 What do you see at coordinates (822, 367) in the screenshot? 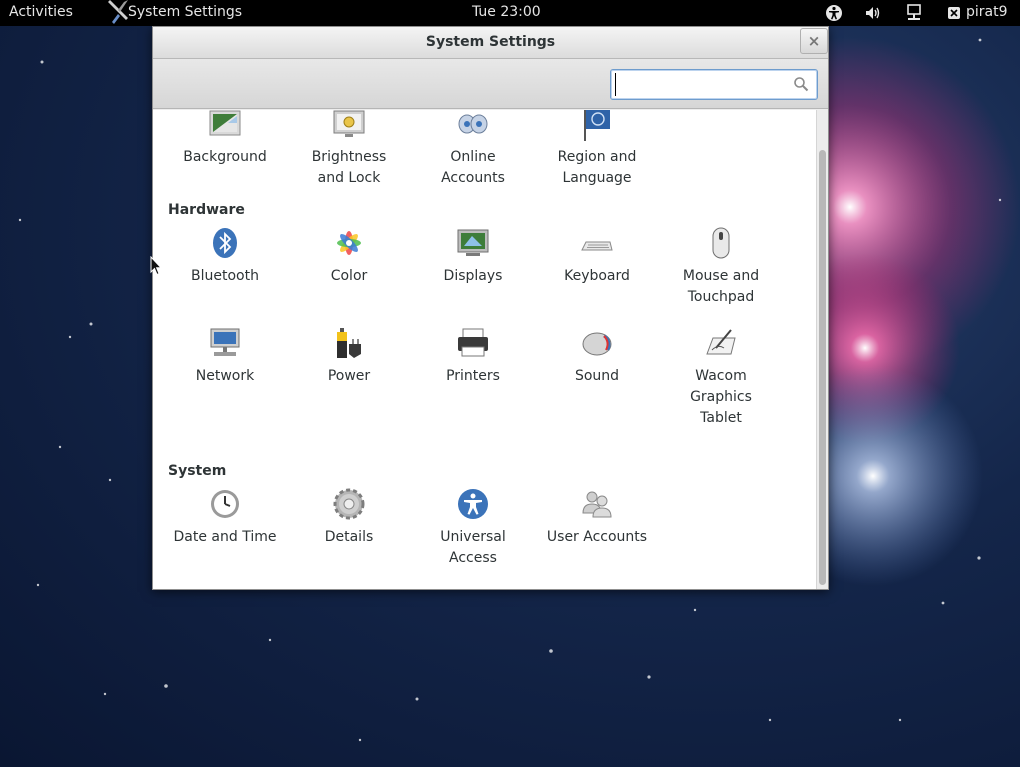
I see `scrollbar-thumb` at bounding box center [822, 367].